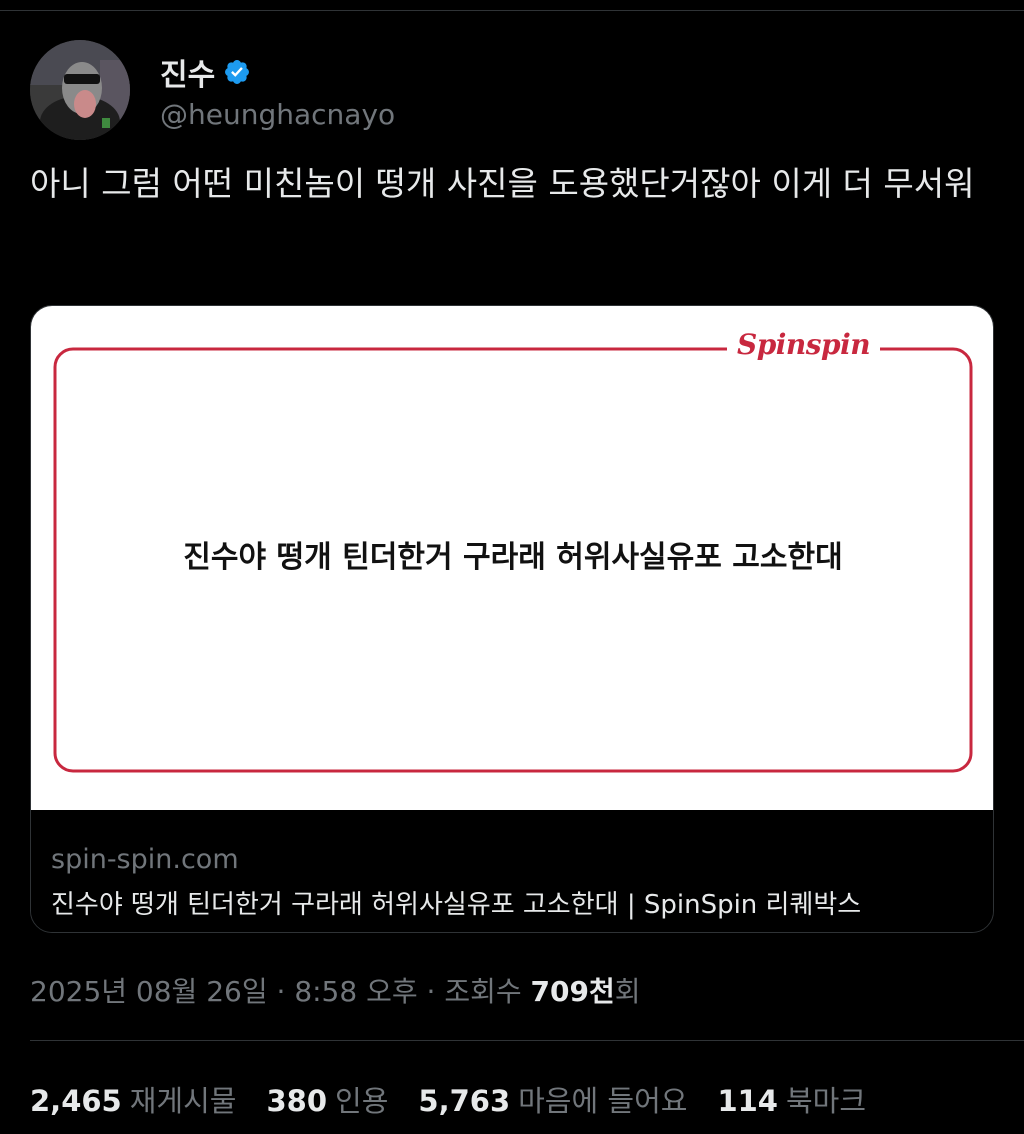  I want to click on author-names: 진수 @heunghacnayo, so click(277, 90).